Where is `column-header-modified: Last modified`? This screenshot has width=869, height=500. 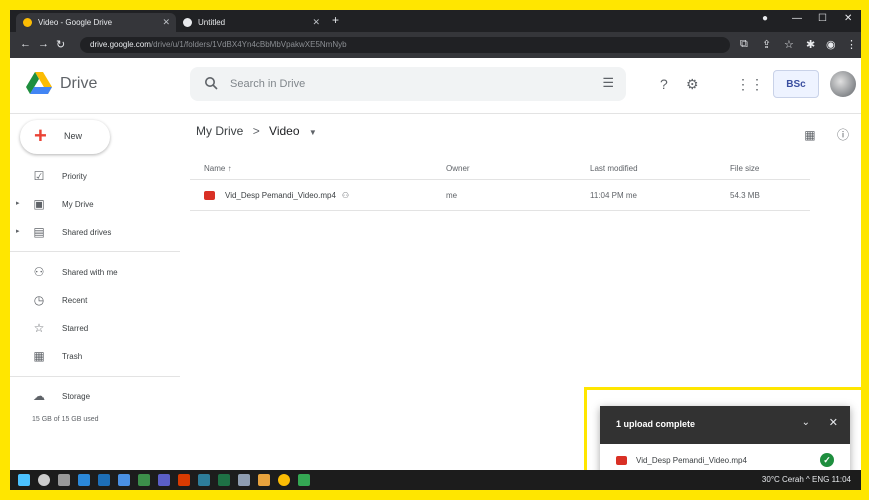
column-header-modified: Last modified is located at coordinates (614, 168).